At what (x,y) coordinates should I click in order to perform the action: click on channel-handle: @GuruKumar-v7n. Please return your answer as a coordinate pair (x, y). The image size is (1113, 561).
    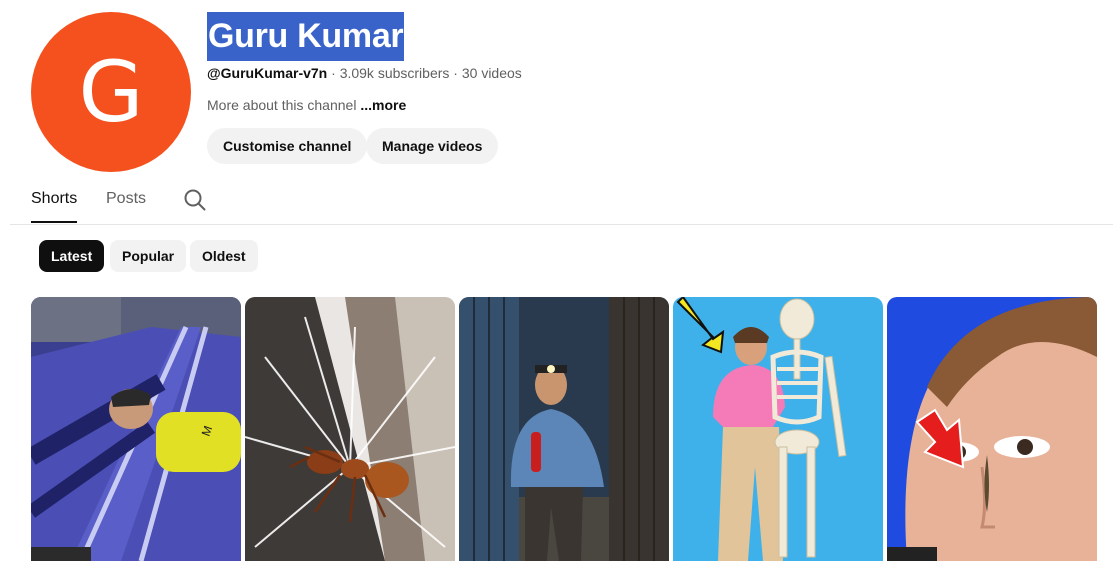
    Looking at the image, I should click on (267, 73).